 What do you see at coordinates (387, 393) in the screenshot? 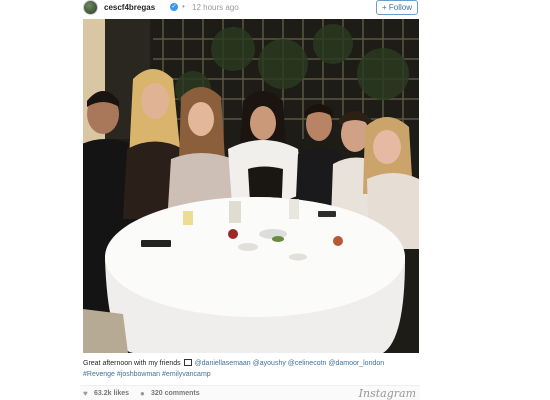
I see `instagram-logo: Instagram` at bounding box center [387, 393].